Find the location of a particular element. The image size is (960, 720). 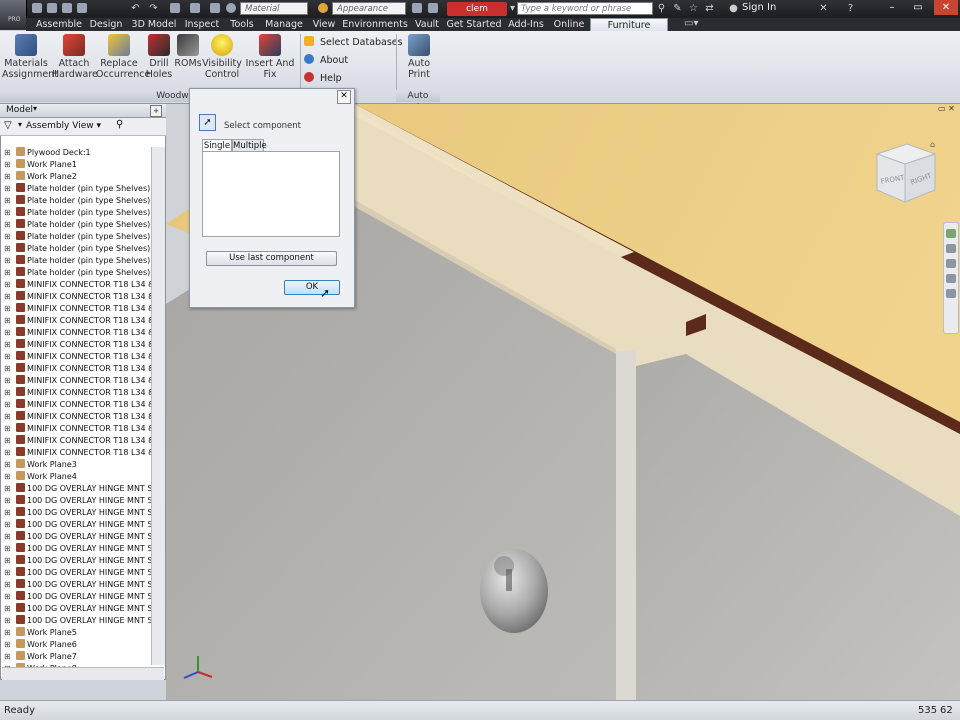

browser-pin-icon: + is located at coordinates (156, 111).